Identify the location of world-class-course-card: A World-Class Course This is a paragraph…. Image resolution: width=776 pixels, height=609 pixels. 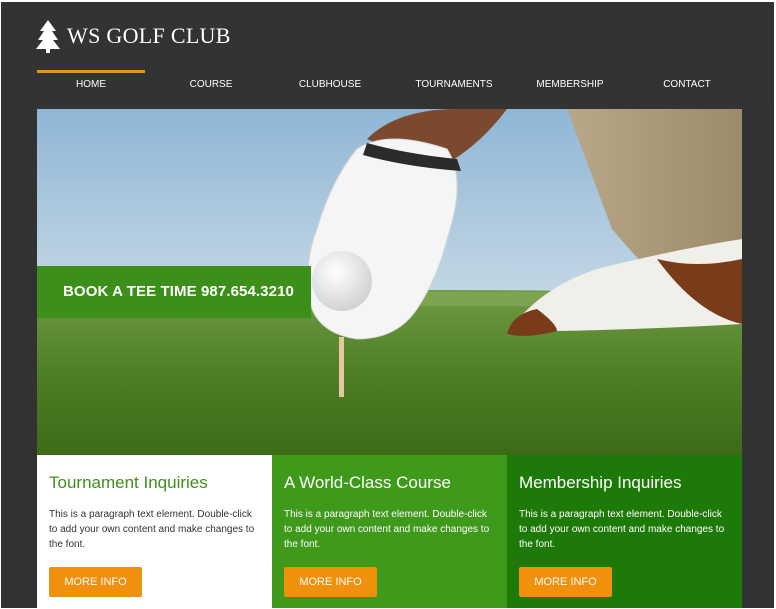
(389, 531).